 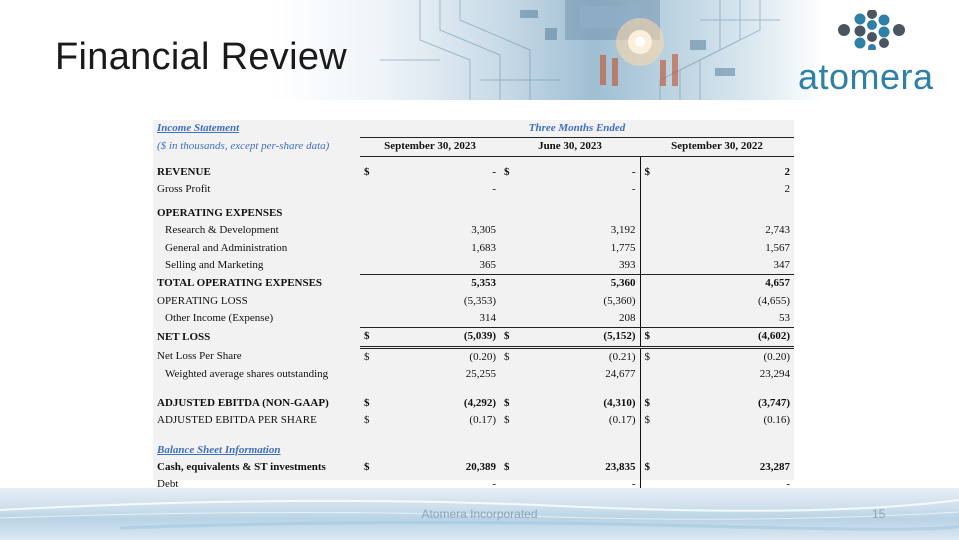 What do you see at coordinates (620, 467) in the screenshot?
I see `cell-value: 23,835` at bounding box center [620, 467].